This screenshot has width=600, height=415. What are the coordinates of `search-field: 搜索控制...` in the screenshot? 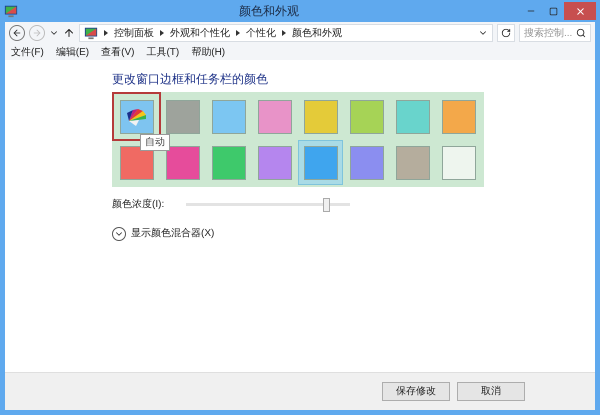 It's located at (555, 33).